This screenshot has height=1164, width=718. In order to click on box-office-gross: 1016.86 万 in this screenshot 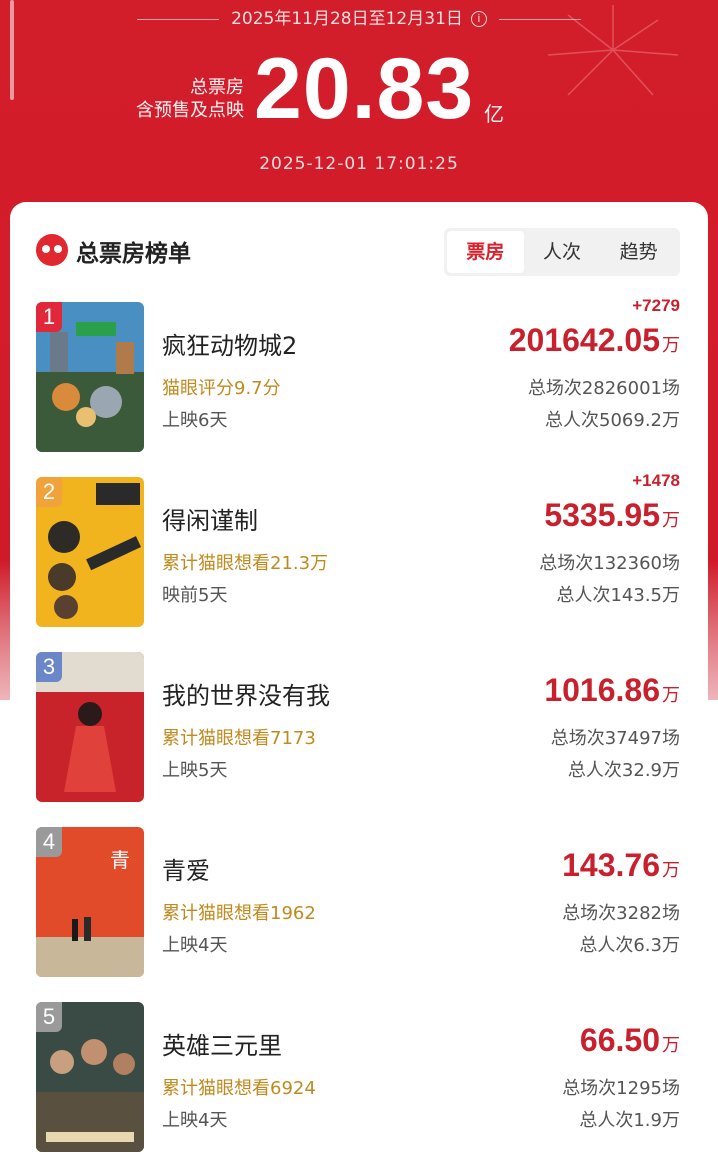, I will do `click(612, 690)`.